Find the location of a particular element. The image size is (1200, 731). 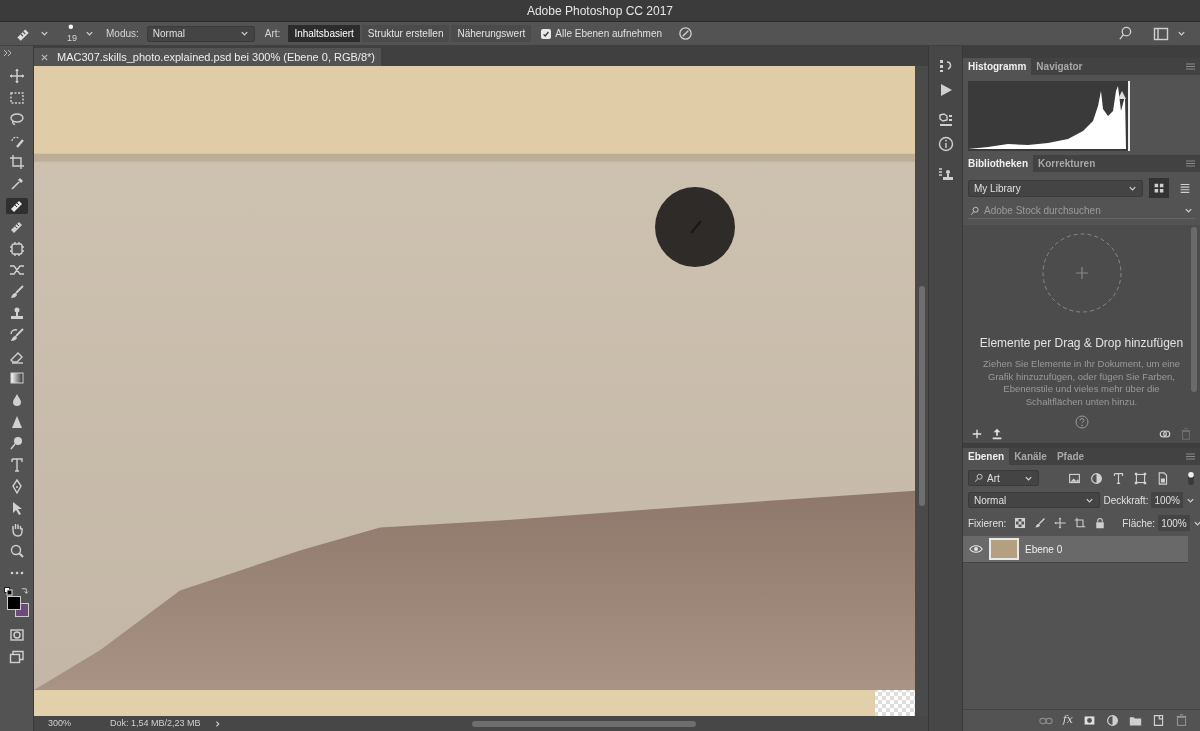

stock-search-field: Adobe Stock durchsuchen is located at coordinates (1082, 210).